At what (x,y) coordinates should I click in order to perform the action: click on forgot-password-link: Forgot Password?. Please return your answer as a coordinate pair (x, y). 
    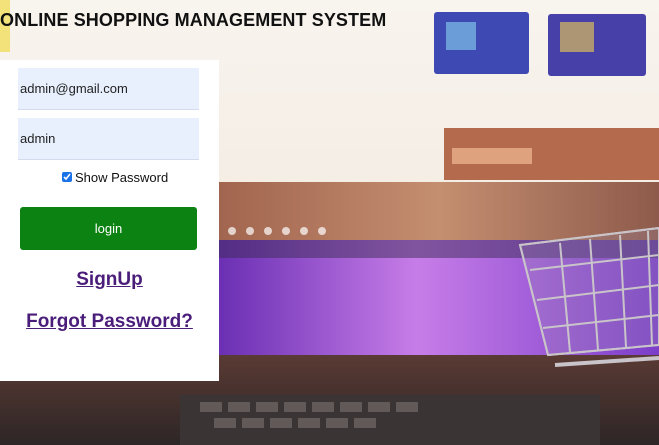
    Looking at the image, I should click on (109, 322).